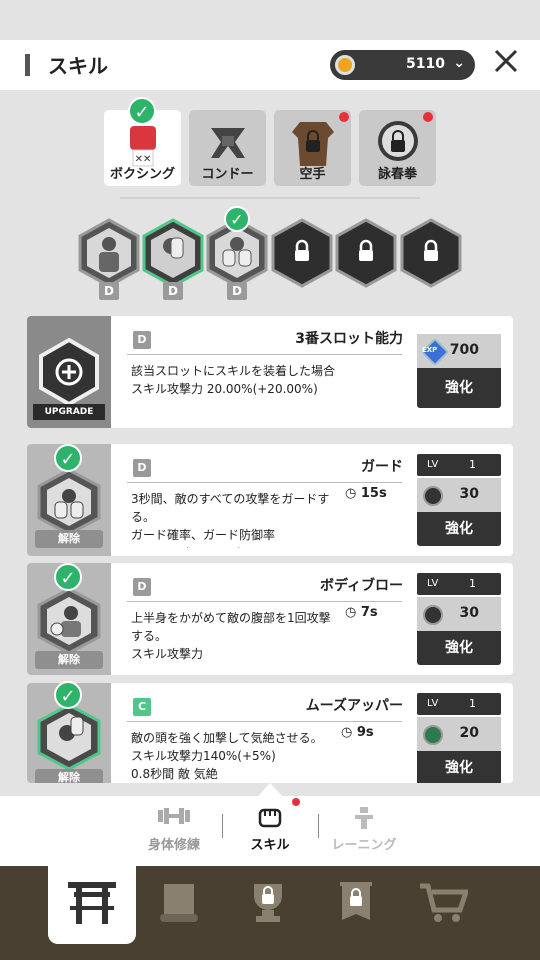 The height and width of the screenshot is (960, 540). I want to click on subnav-notch, so click(270, 789).